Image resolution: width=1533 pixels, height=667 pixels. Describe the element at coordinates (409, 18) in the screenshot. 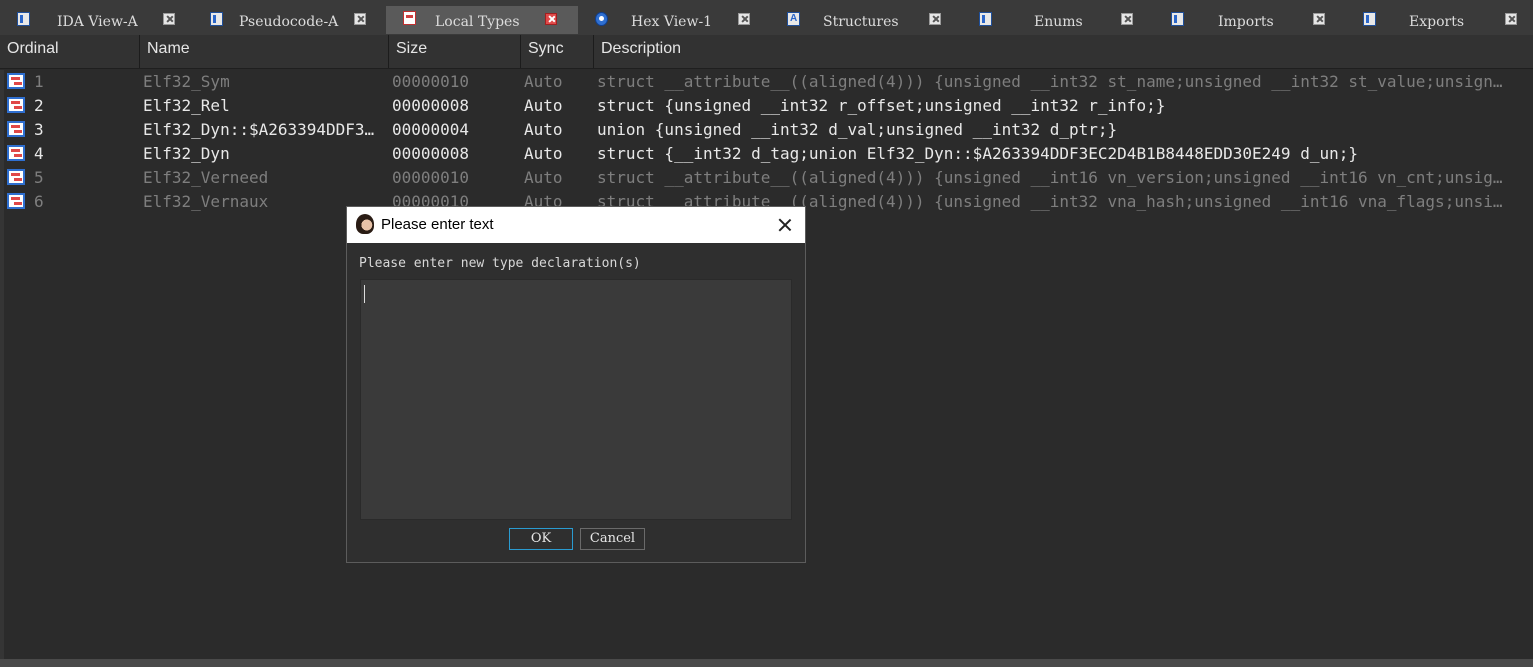

I see `local-types-icon` at that location.